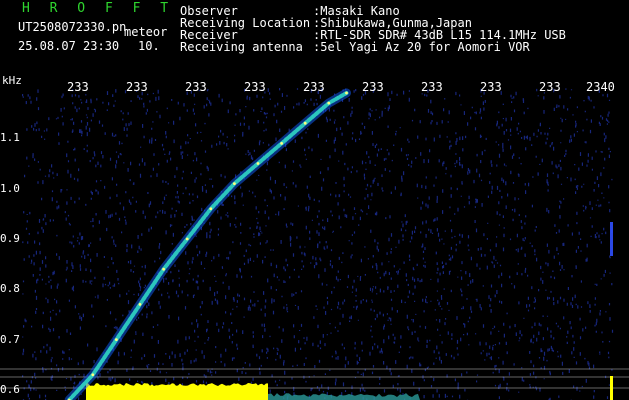 Image resolution: width=629 pixels, height=400 pixels. What do you see at coordinates (10, 389) in the screenshot?
I see `y-tick-label: 0.6` at bounding box center [10, 389].